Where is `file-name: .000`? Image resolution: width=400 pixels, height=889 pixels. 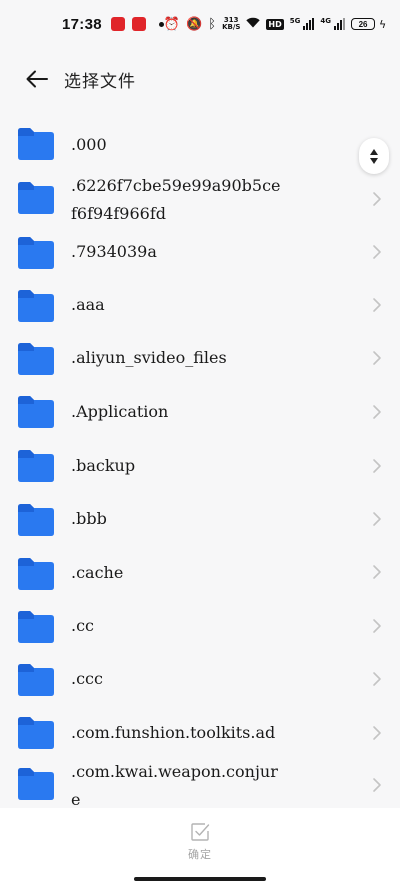
file-name: .000 is located at coordinates (89, 144).